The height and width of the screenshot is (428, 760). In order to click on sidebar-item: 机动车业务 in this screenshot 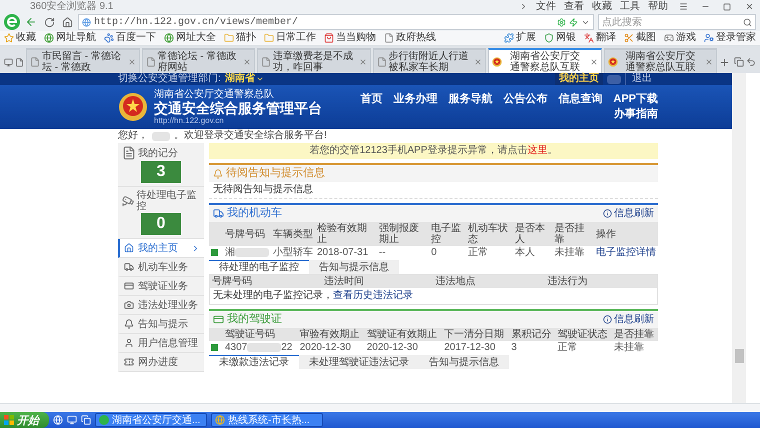, I will do `click(161, 267)`.